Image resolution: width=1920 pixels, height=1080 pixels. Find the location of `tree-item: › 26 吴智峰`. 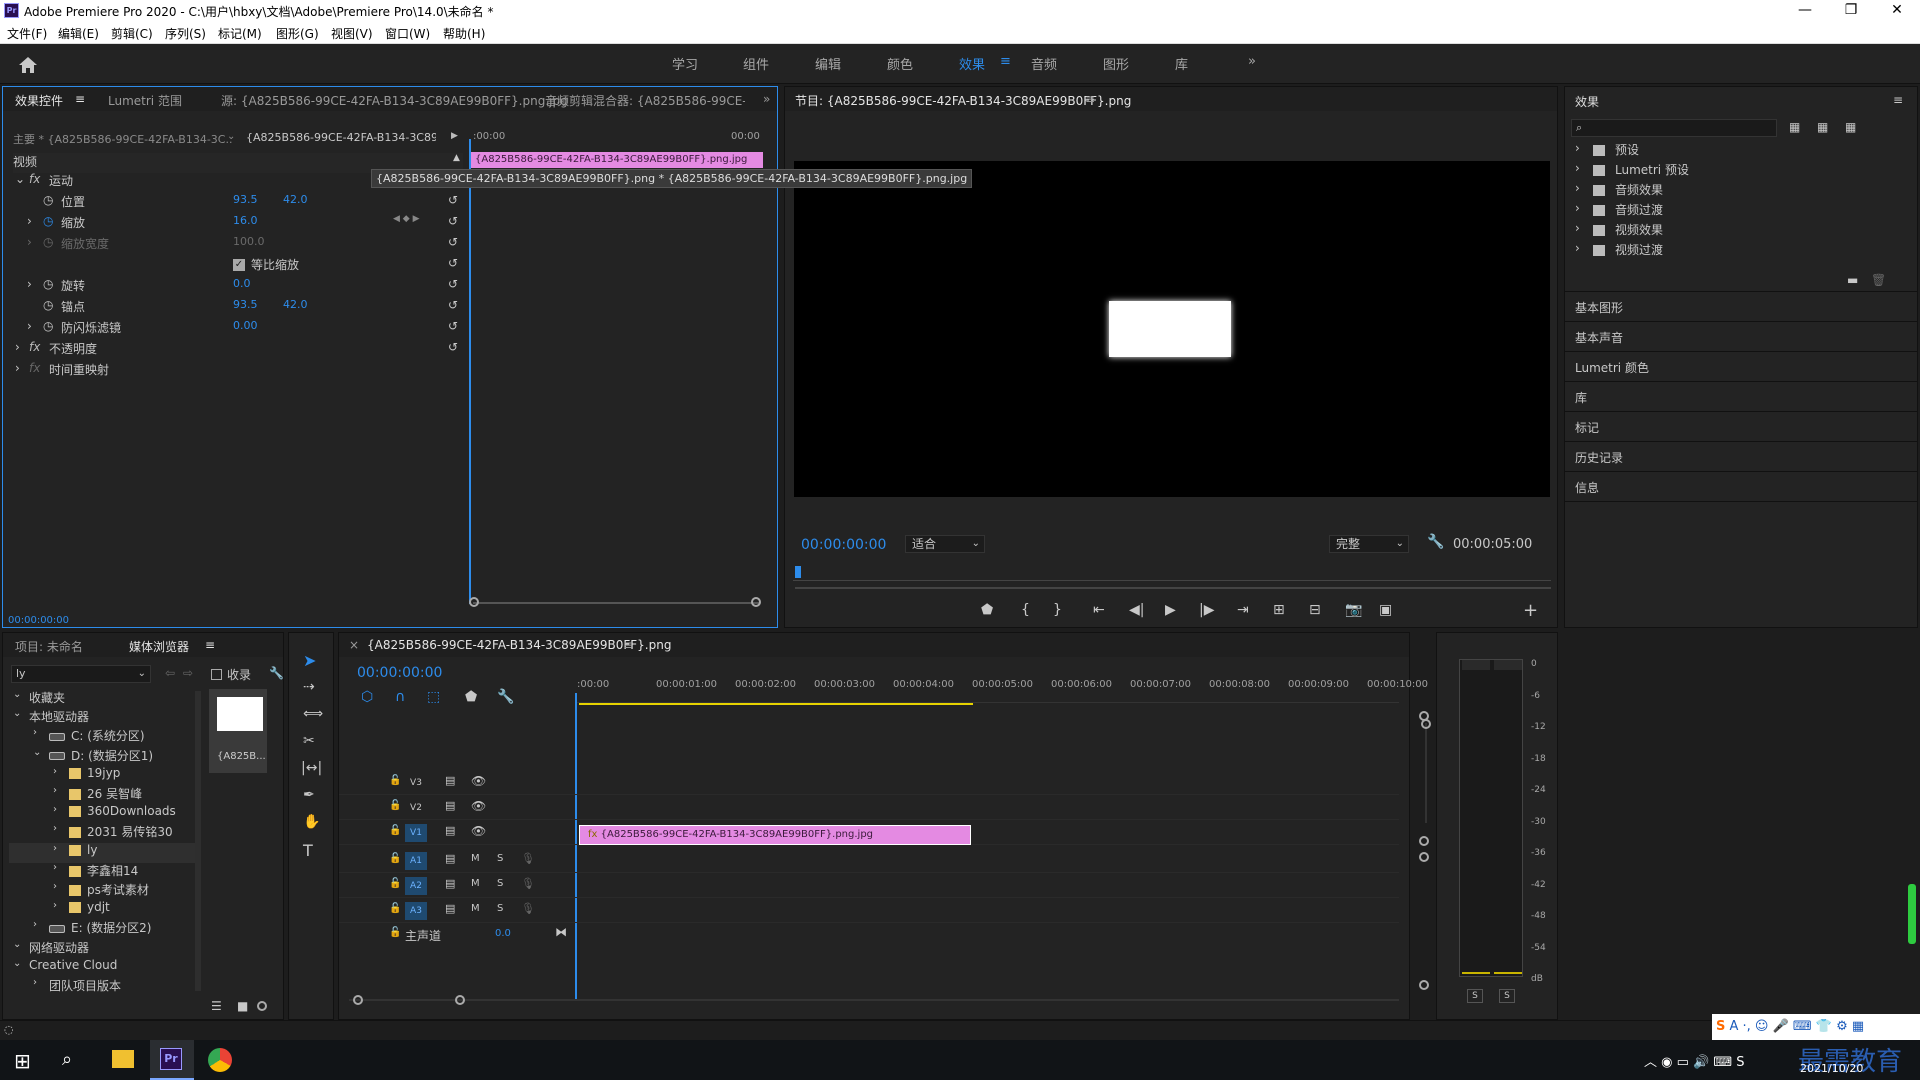

tree-item: › 26 吴智峰 is located at coordinates (102, 795).